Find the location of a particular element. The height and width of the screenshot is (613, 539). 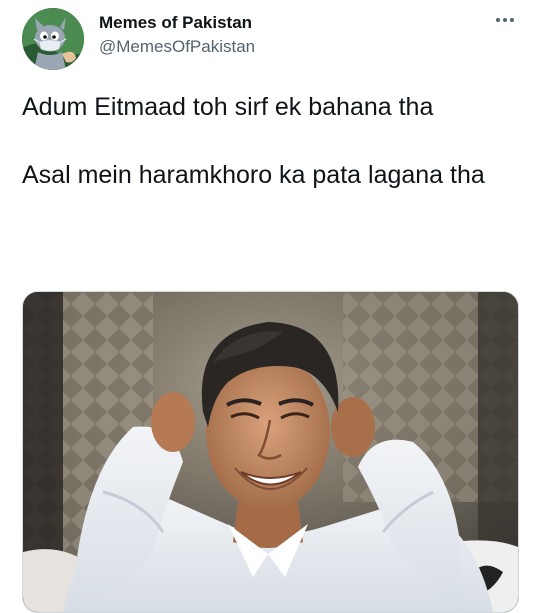

cartoon-cat-icon is located at coordinates (53, 39).